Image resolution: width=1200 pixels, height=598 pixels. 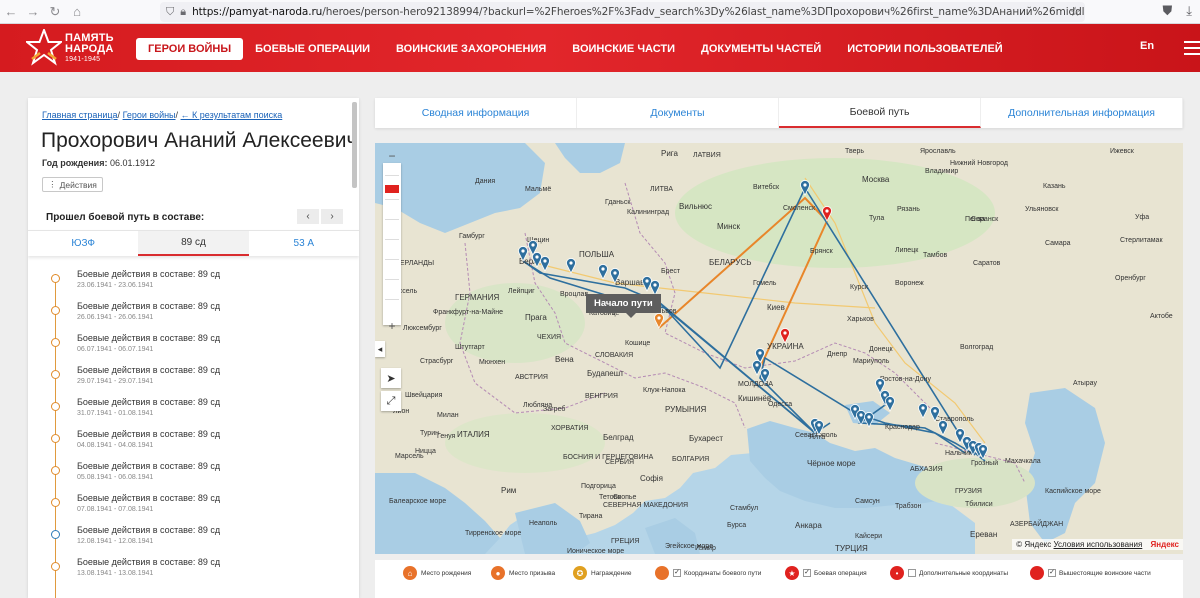 What do you see at coordinates (851, 548) in the screenshot?
I see `map-label: ТУРЦИЯ` at bounding box center [851, 548].